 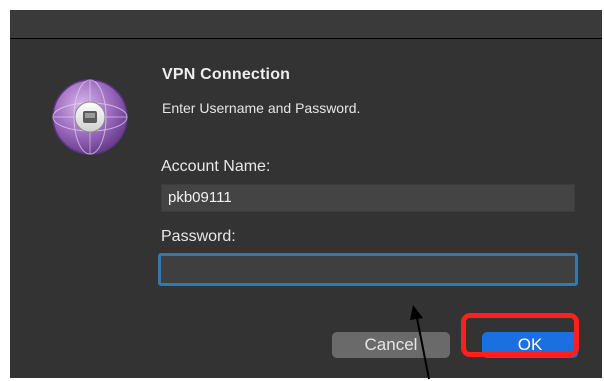 I want to click on dialog-subheading: Enter Username and Password., so click(x=261, y=108).